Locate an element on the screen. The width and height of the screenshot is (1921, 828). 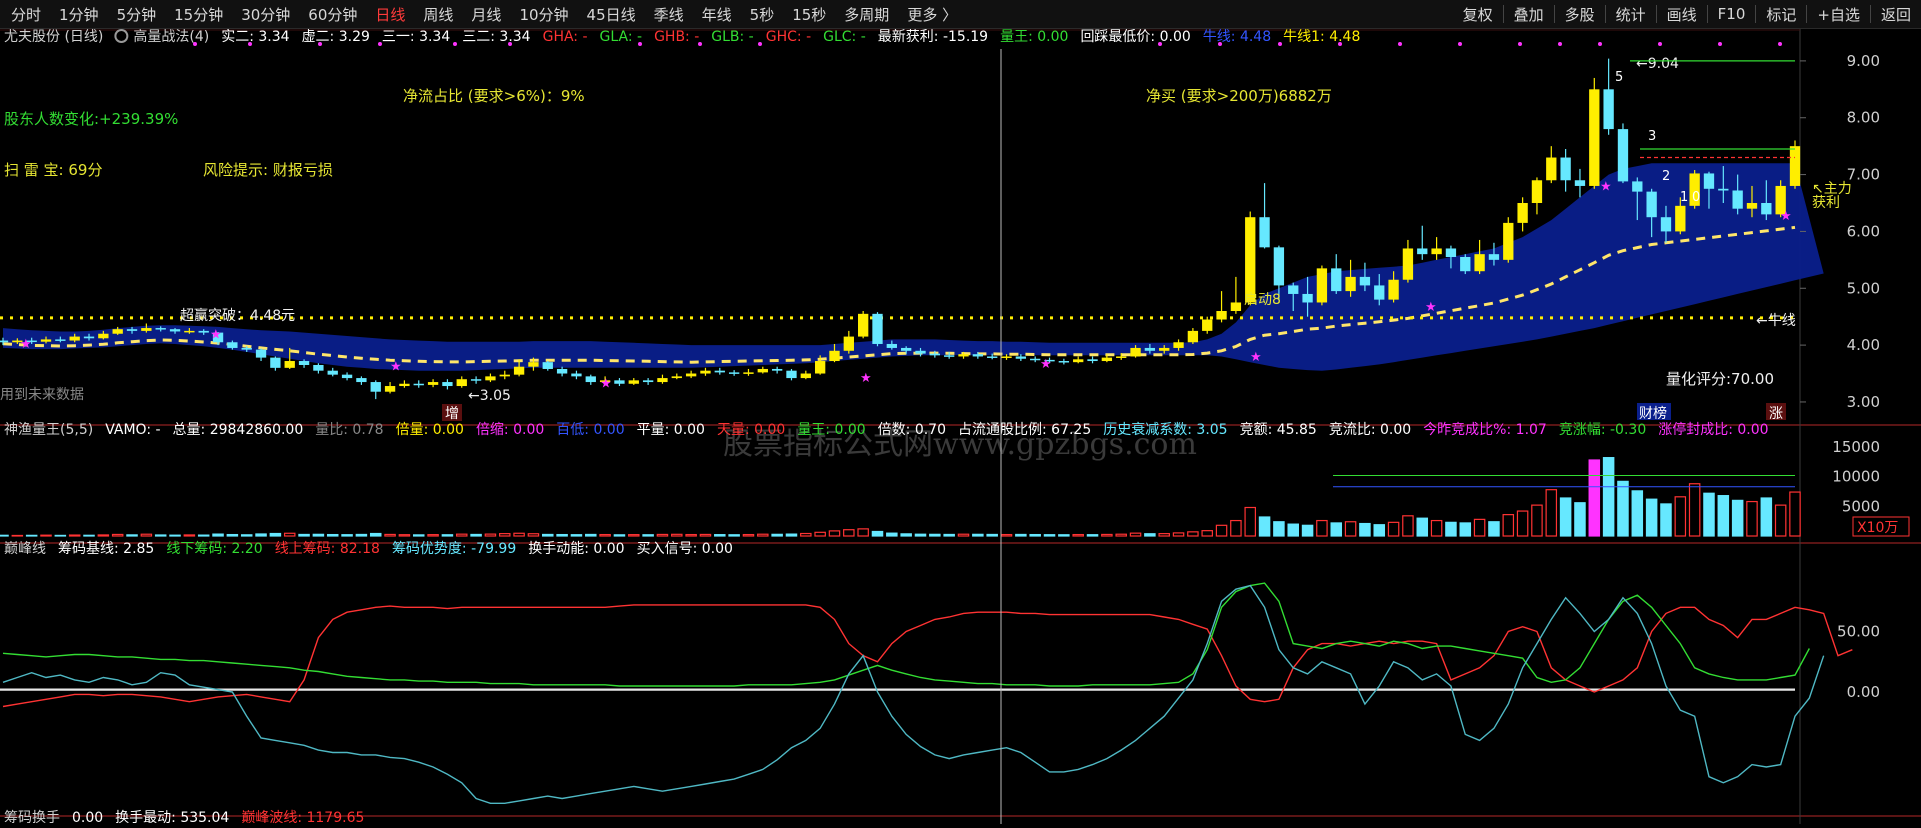
tab-timeframe-0: 分时 is located at coordinates (26, 14).